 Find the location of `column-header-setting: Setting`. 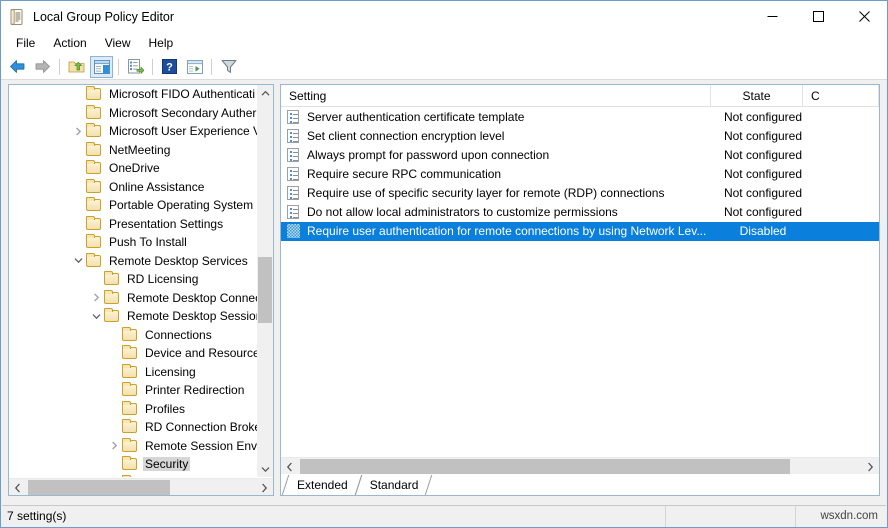

column-header-setting: Setting is located at coordinates (496, 96).